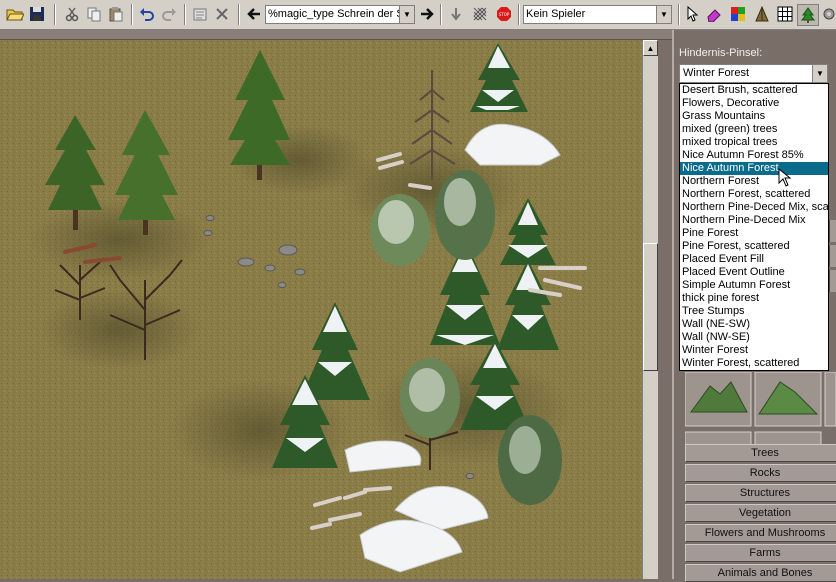  Describe the element at coordinates (597, 14) in the screenshot. I see `player-select: Kein Spieler ▼` at that location.